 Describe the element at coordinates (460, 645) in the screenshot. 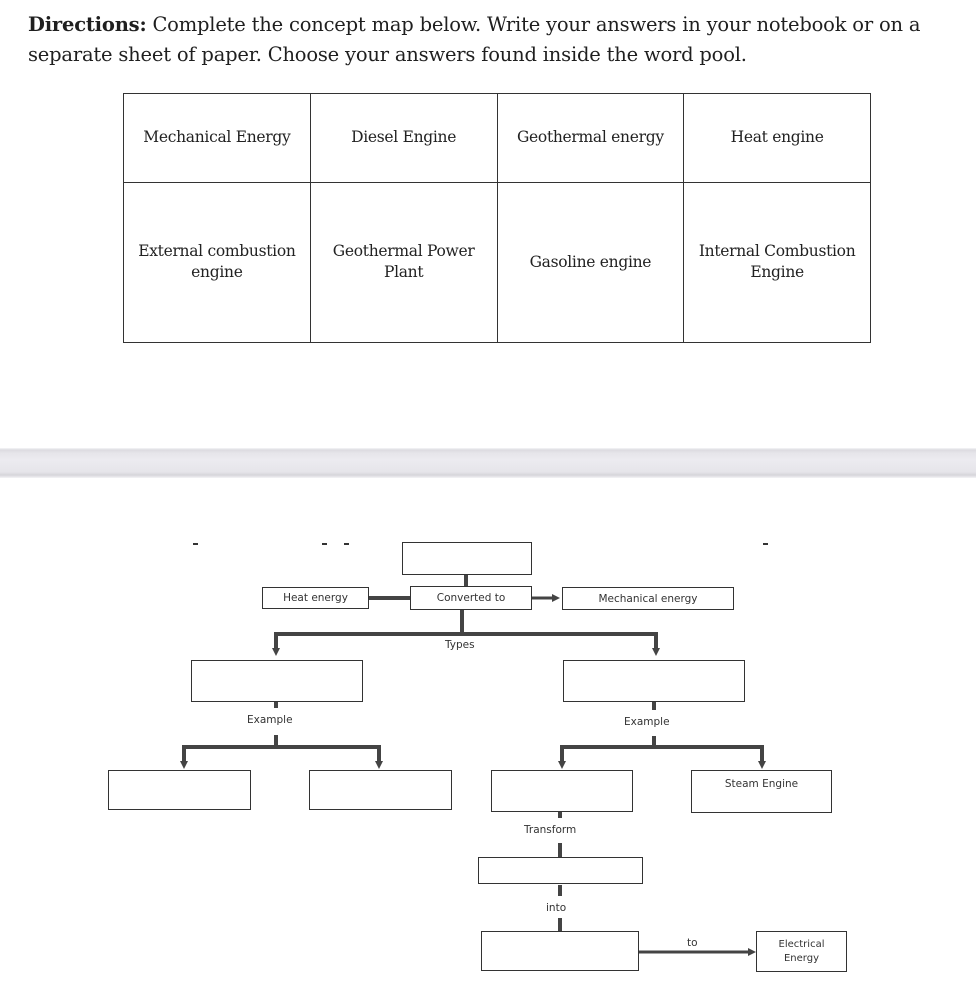

I see `types-label: Types` at that location.